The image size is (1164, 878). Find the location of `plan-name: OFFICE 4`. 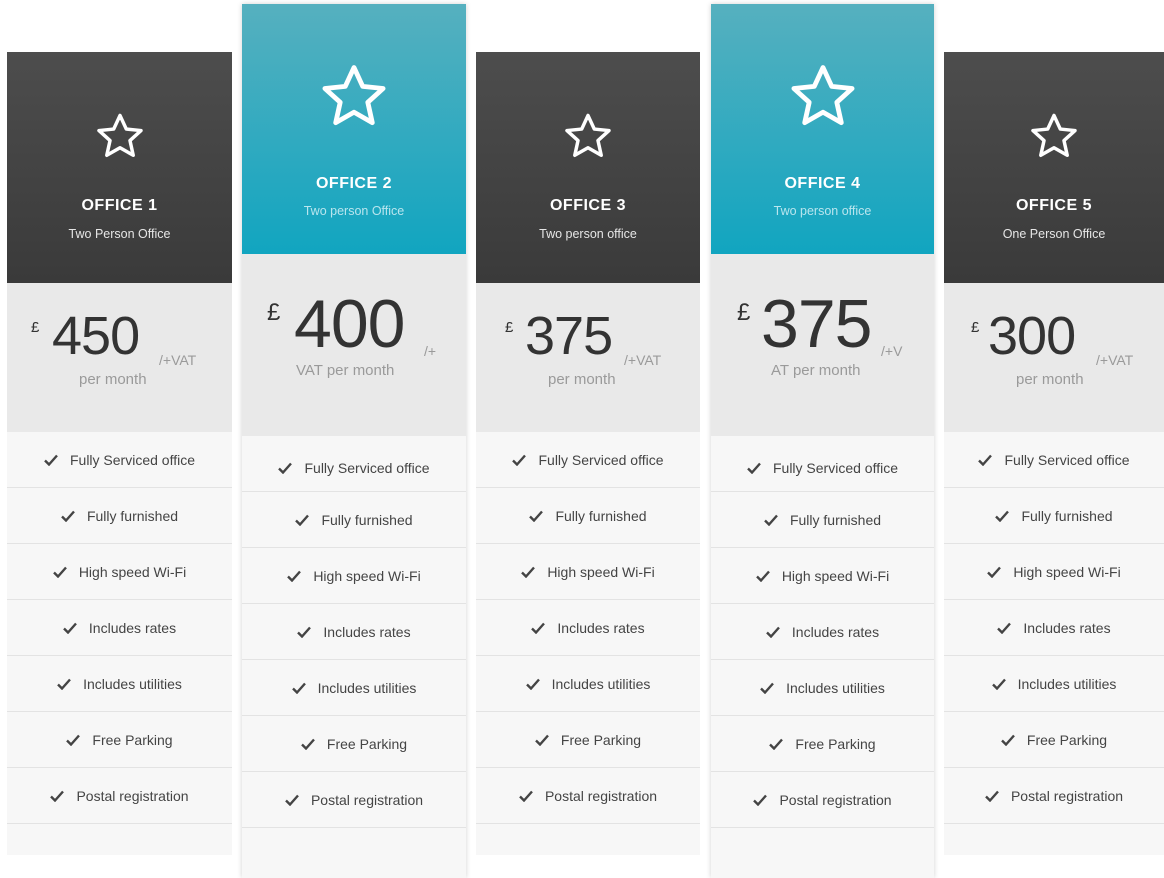

plan-name: OFFICE 4 is located at coordinates (822, 183).